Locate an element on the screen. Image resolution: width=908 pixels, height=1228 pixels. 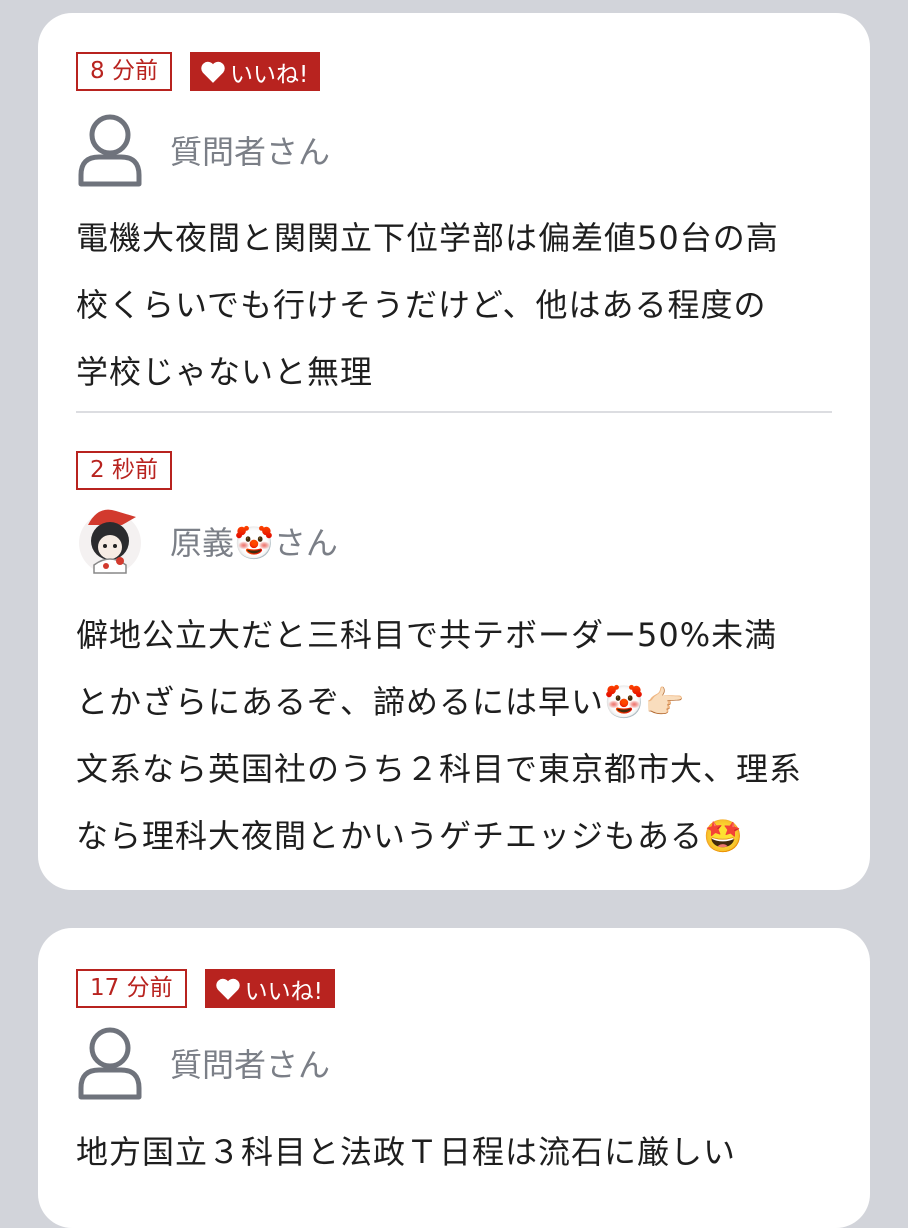
post-body: 地方国立３科目と法政Ｔ日程は流石に厳しい is located at coordinates (454, 1152).